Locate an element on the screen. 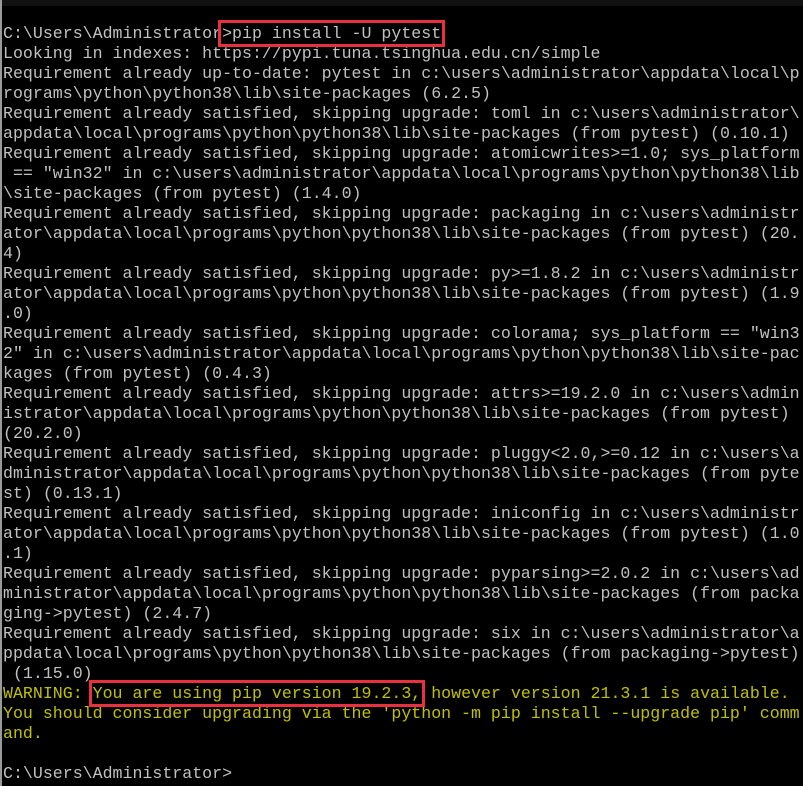  console-line: (20.2.0) is located at coordinates (403, 434).